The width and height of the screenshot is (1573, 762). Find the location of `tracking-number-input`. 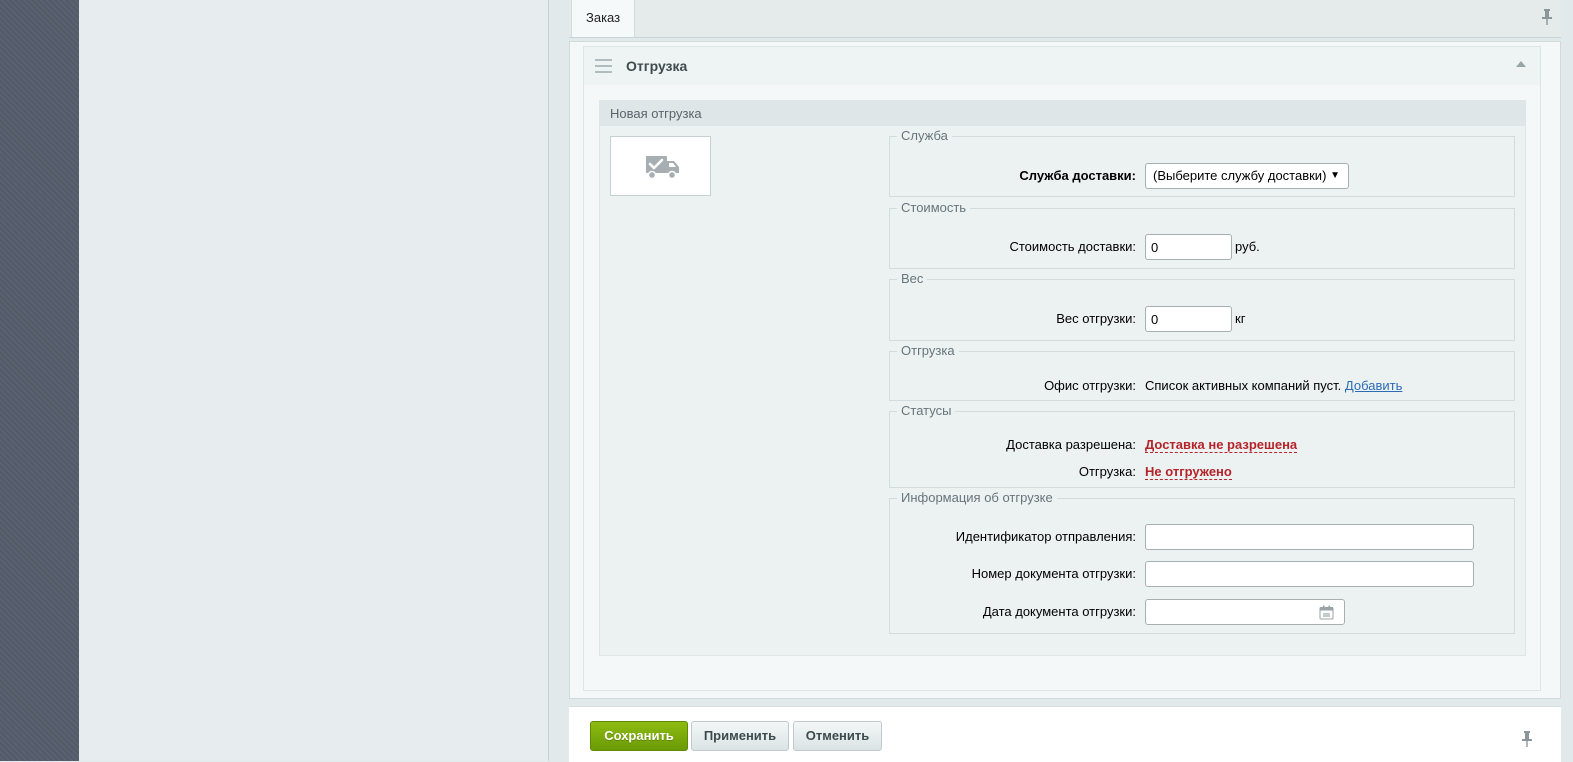

tracking-number-input is located at coordinates (1309, 537).